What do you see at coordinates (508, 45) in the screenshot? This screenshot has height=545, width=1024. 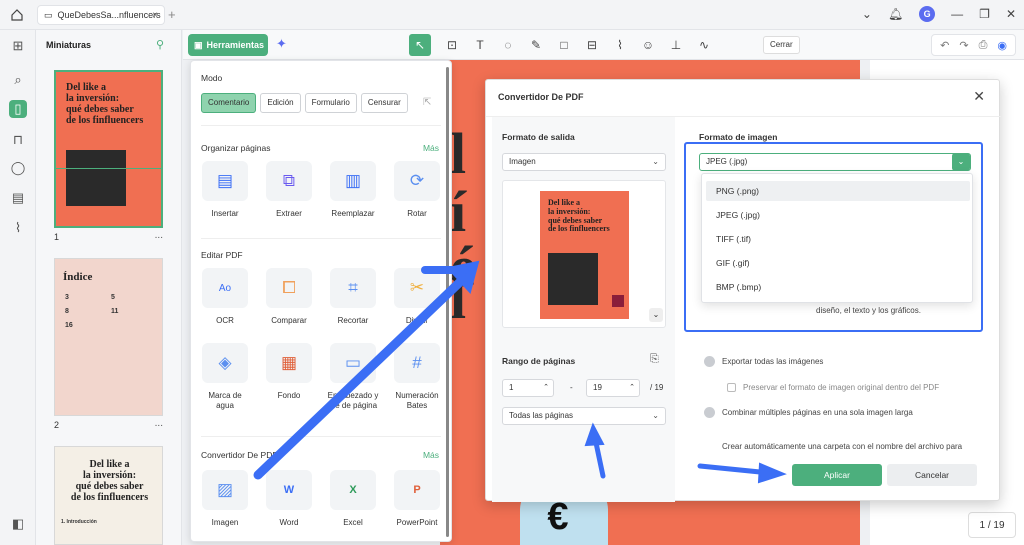 I see `comment-tool-icon: ◌` at bounding box center [508, 45].